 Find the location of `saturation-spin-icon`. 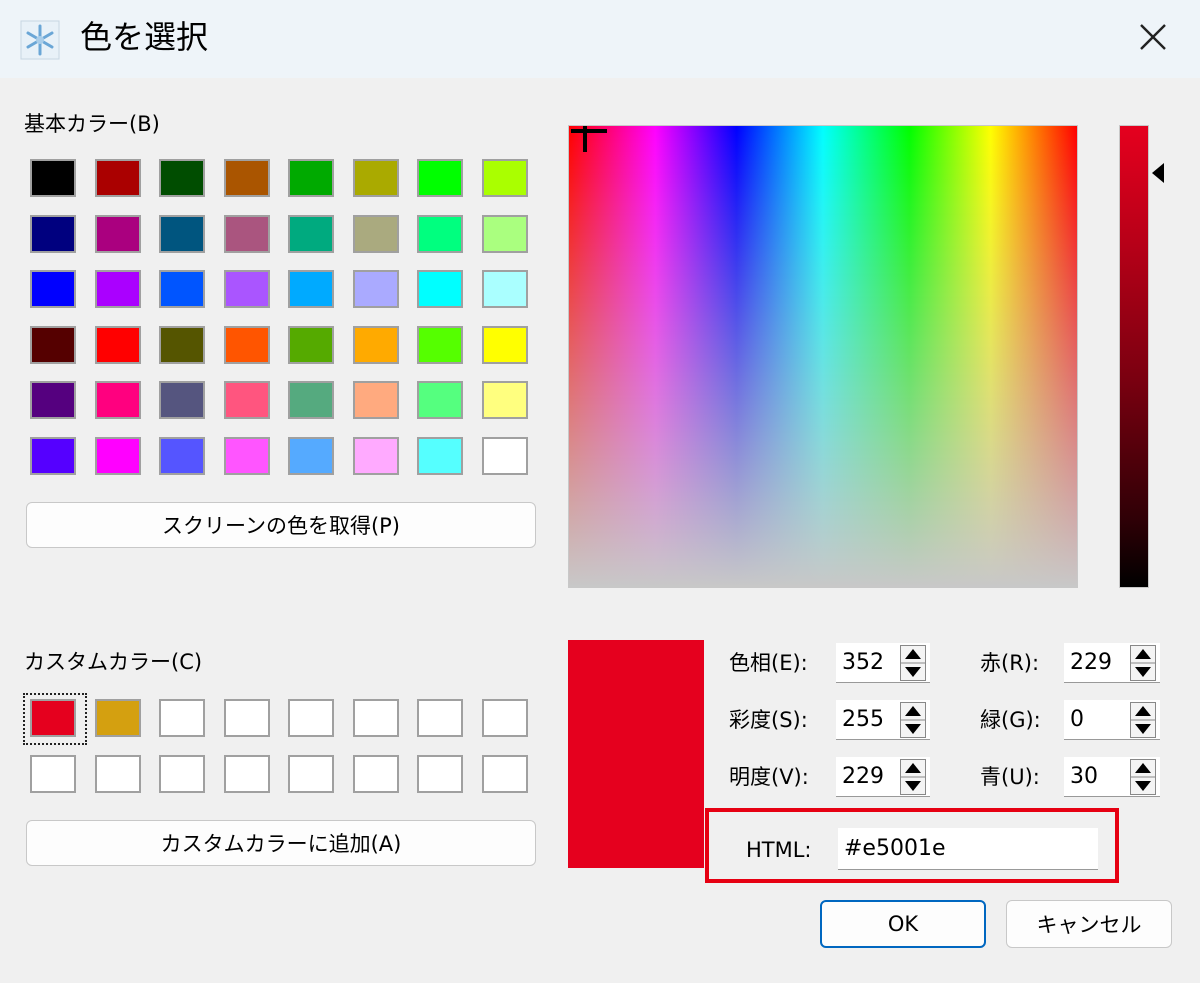

saturation-spin-icon is located at coordinates (913, 720).